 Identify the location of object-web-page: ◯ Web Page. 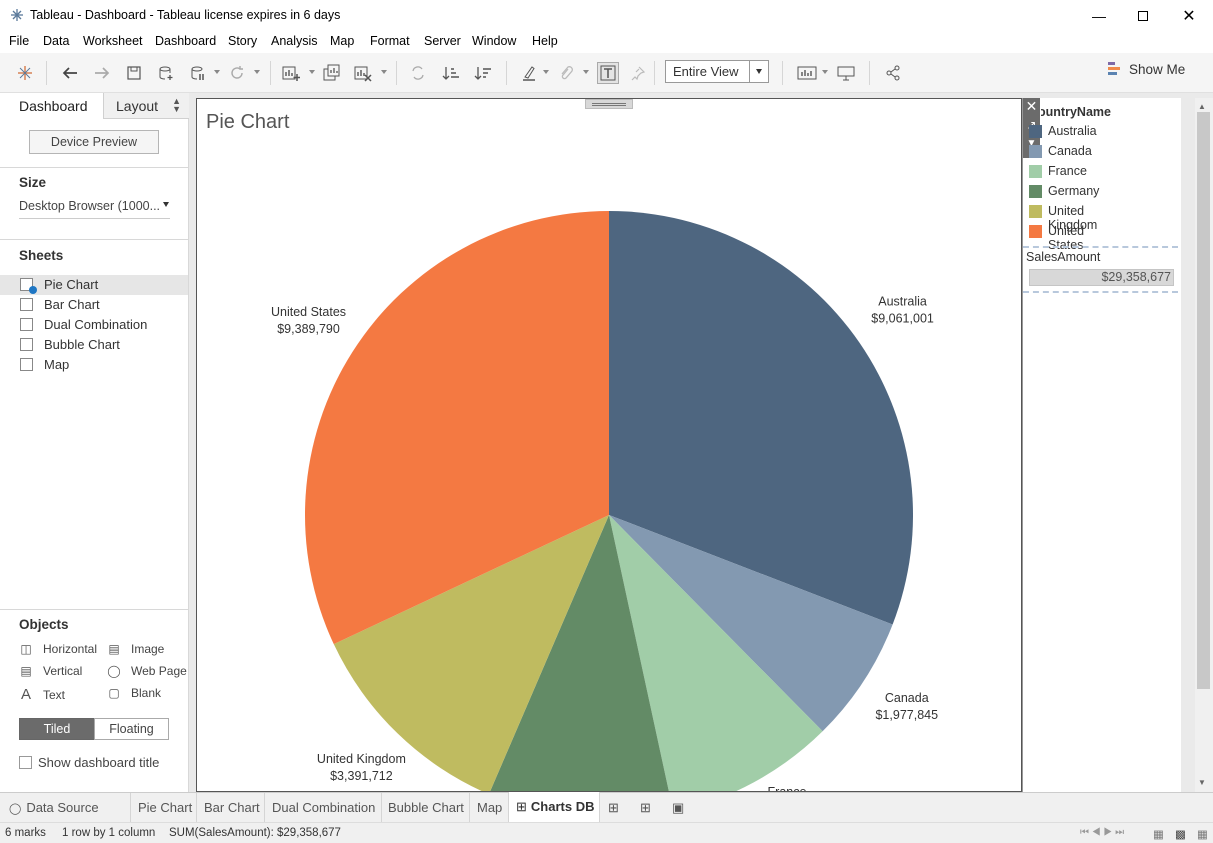
(147, 671).